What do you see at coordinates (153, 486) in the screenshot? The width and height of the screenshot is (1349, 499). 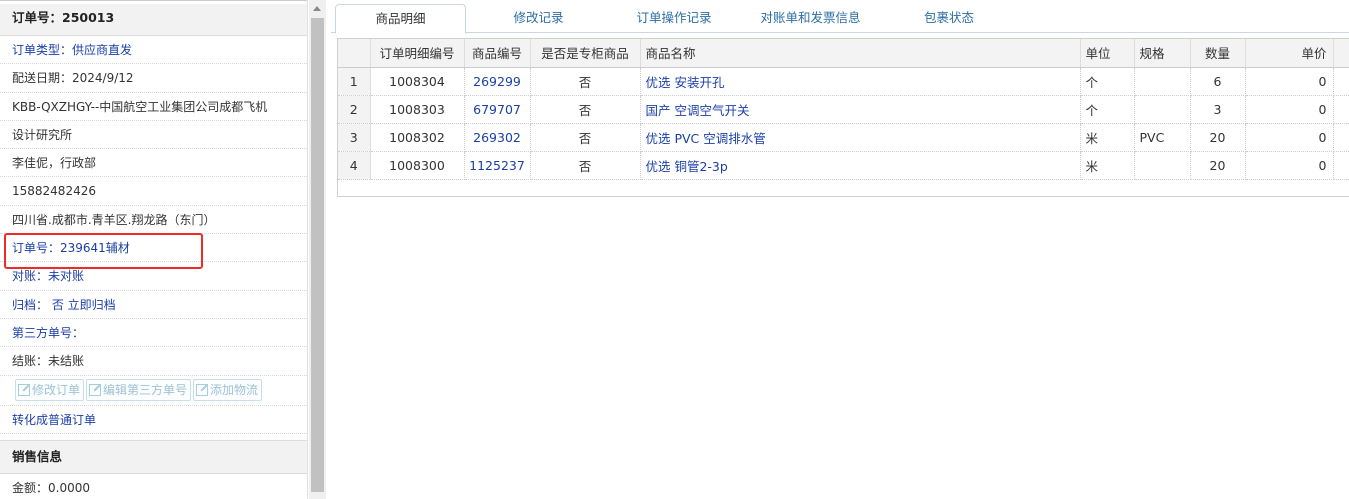 I see `sales-amount: 金额：0.0000` at bounding box center [153, 486].